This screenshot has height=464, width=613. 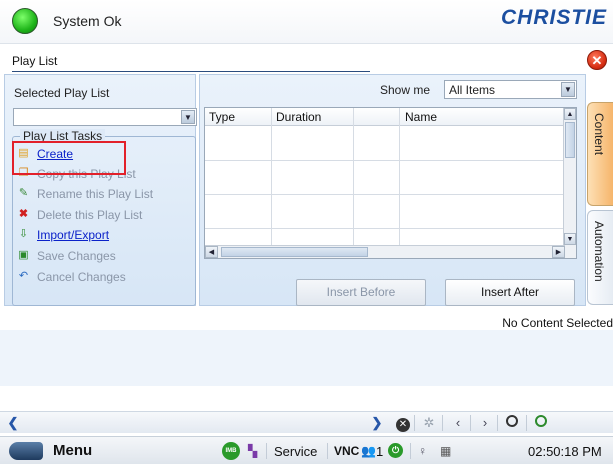 What do you see at coordinates (26, 451) in the screenshot?
I see `projector-icon` at bounding box center [26, 451].